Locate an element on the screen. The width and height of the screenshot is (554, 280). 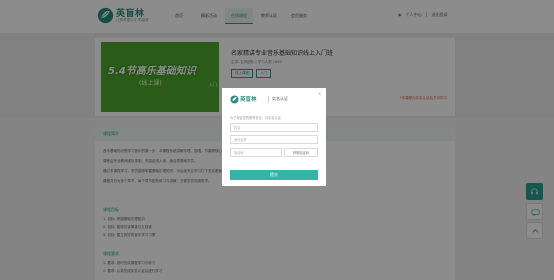
real-name-verification-modal: 英盲林 实名认证 × 为了保证您的账号安全，请实名认证 获取验证码 提交 is located at coordinates (274, 137).